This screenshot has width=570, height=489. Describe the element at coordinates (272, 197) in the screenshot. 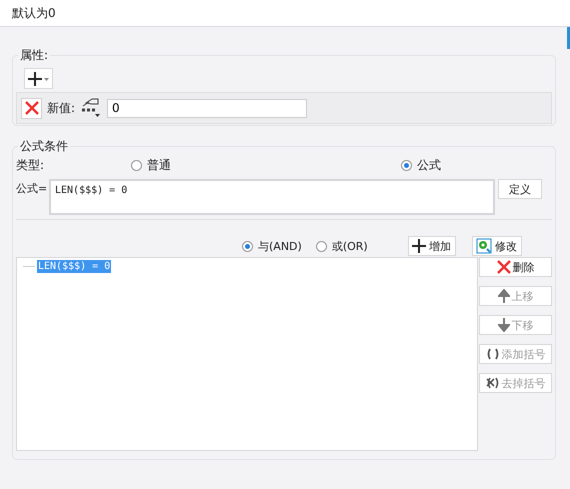

I see `formula-field: LEN($$$) = 0` at that location.